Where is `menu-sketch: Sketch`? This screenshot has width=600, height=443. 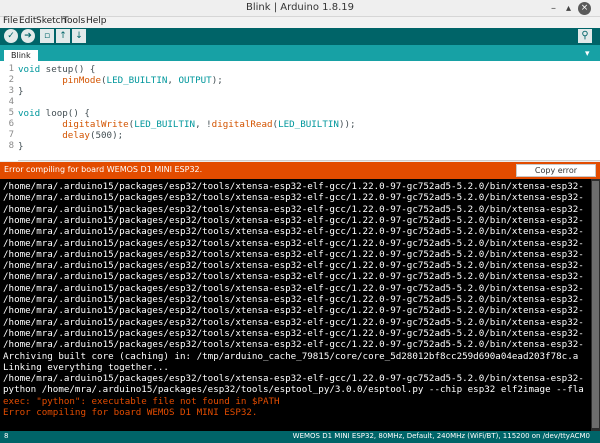
menu-sketch: Sketch is located at coordinates (51, 21).